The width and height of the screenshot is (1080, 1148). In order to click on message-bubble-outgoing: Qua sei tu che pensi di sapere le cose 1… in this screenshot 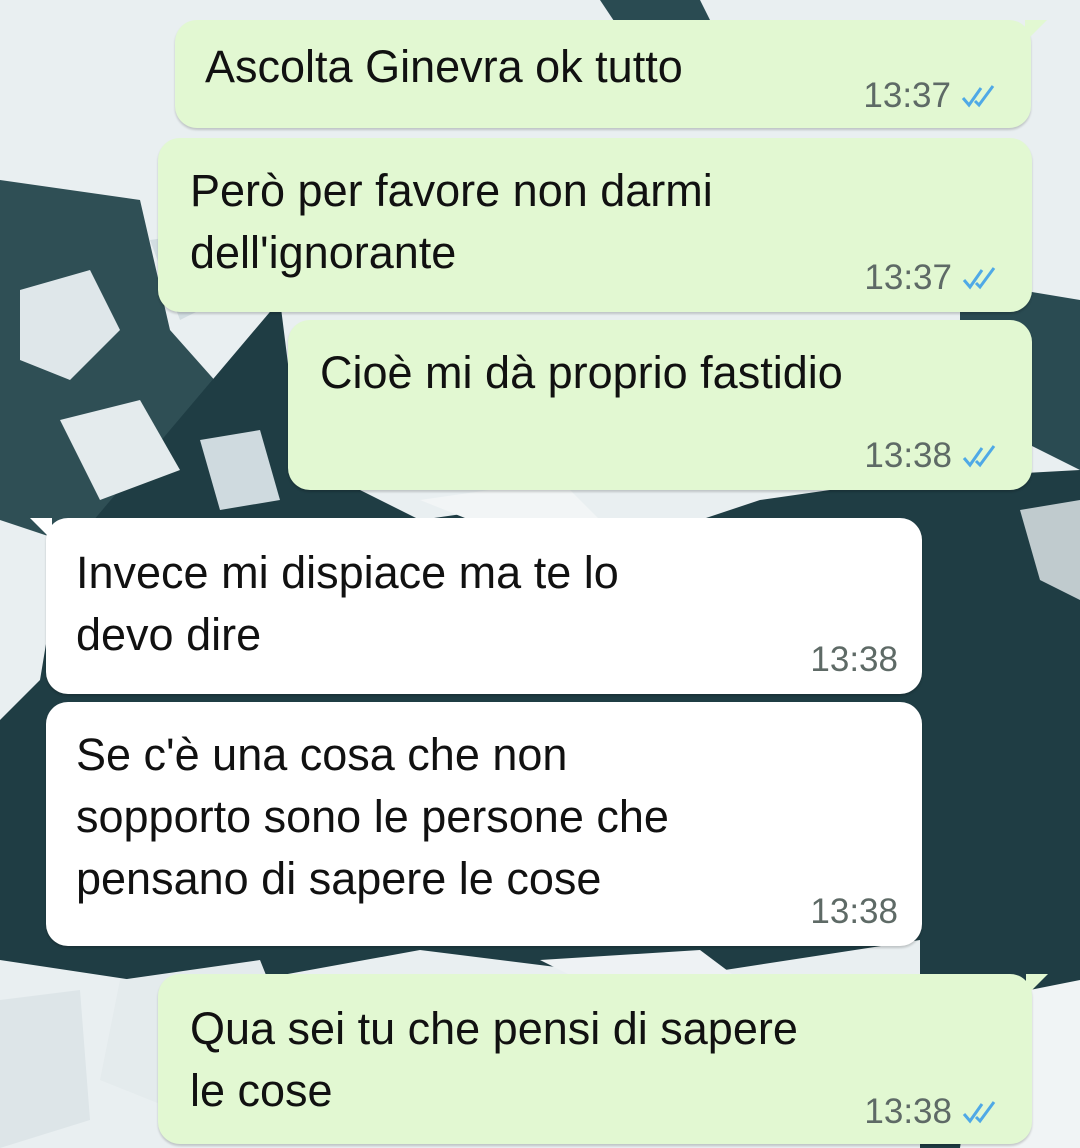, I will do `click(603, 1059)`.